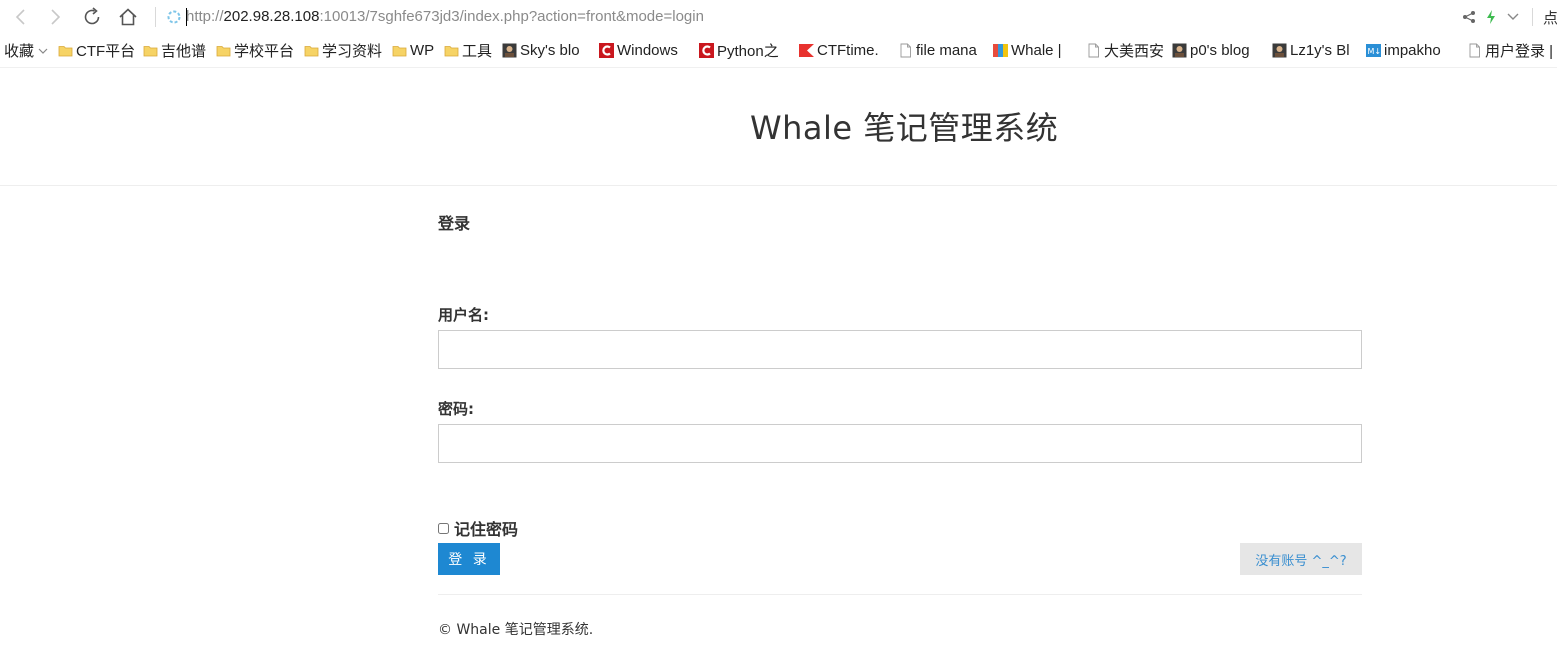 This screenshot has width=1557, height=658. I want to click on bookmark-item: 吉他谱, so click(174, 50).